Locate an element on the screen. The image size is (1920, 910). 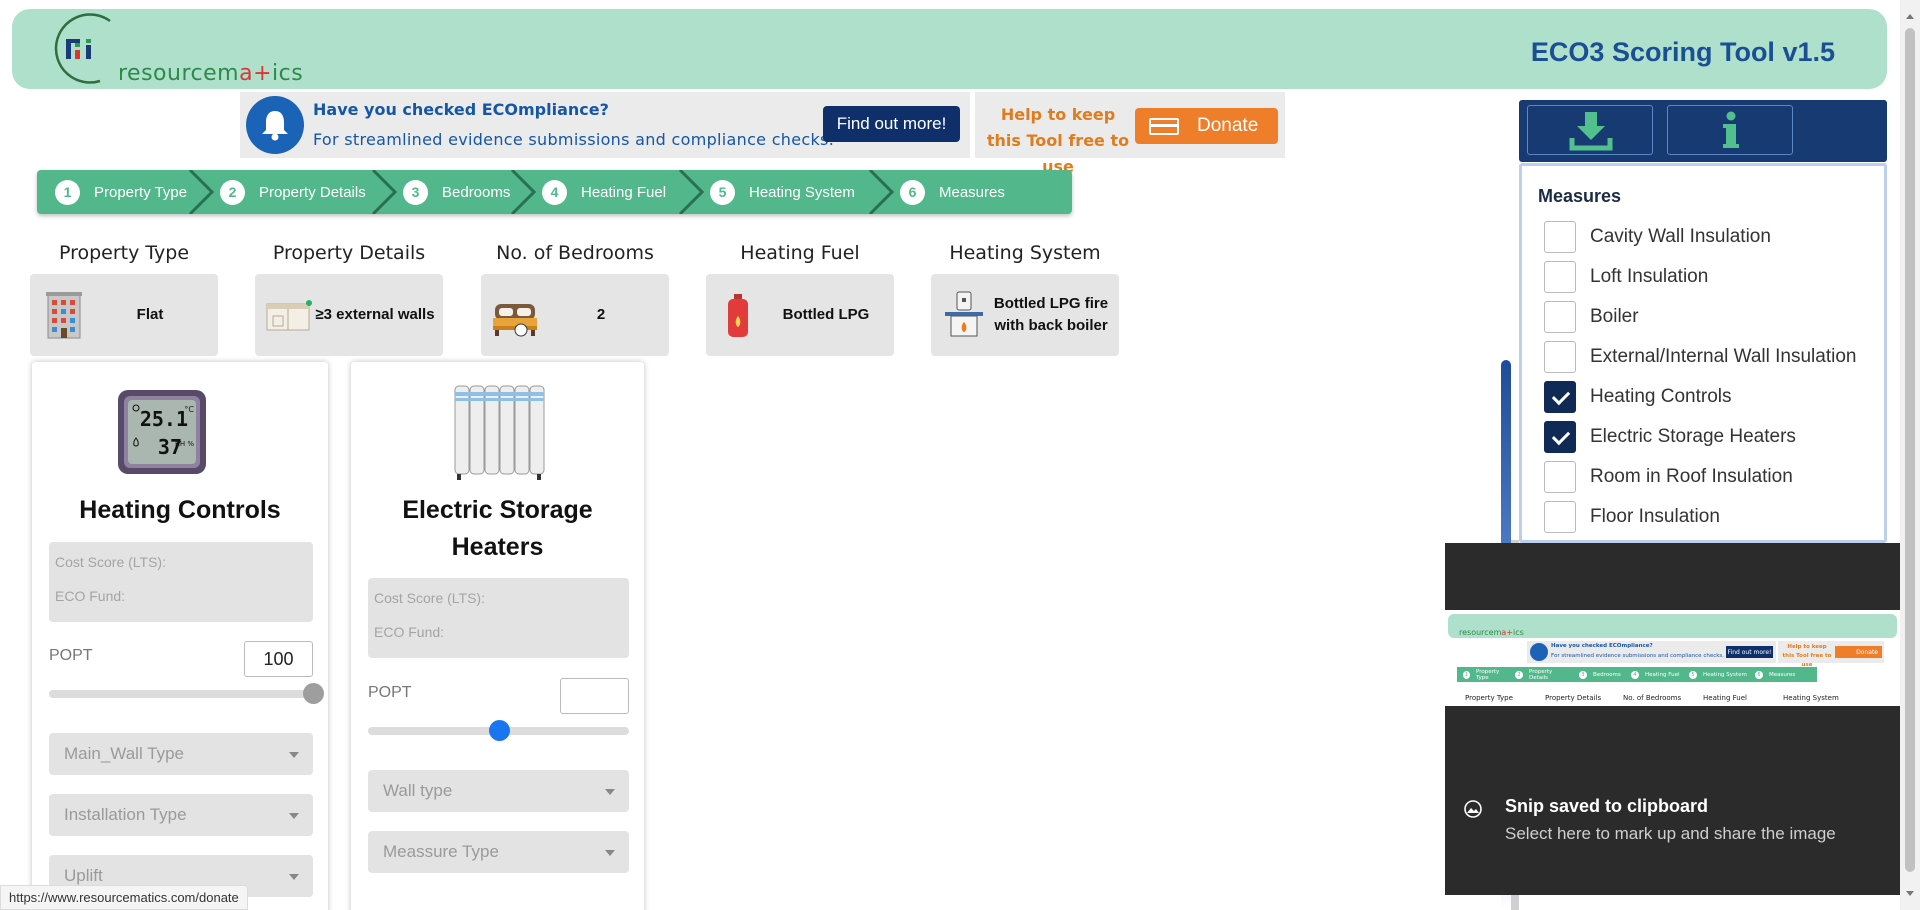
right-toolbar is located at coordinates (1703, 131).